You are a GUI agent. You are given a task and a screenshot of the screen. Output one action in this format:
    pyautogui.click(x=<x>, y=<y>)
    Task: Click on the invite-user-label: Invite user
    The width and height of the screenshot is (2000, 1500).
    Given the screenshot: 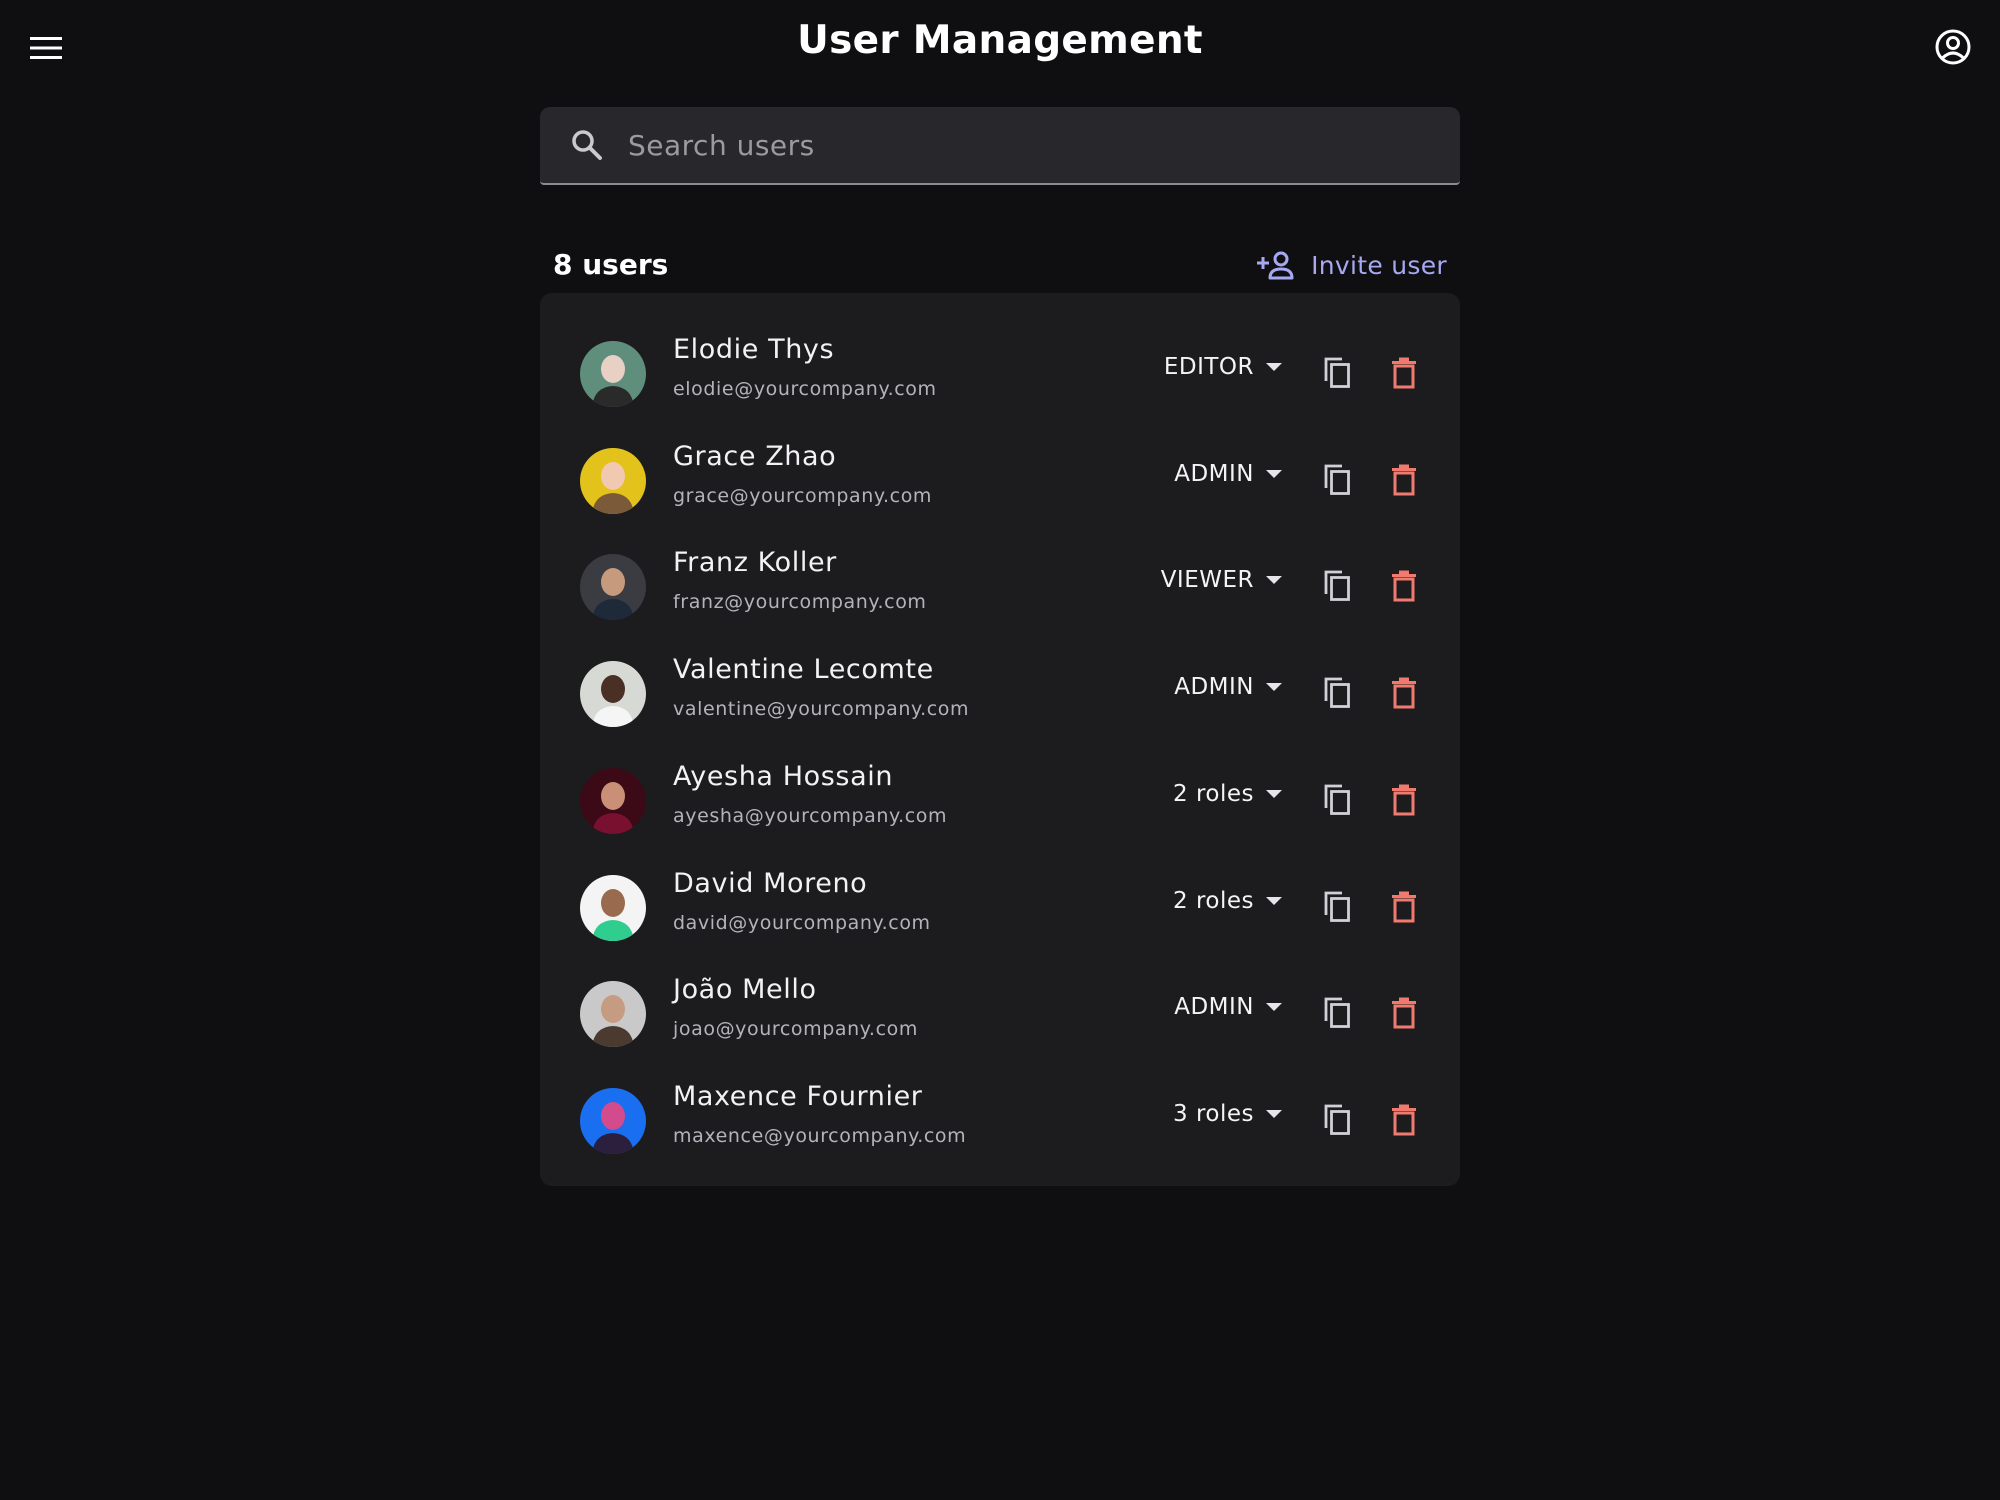 What is the action you would take?
    pyautogui.click(x=1379, y=265)
    